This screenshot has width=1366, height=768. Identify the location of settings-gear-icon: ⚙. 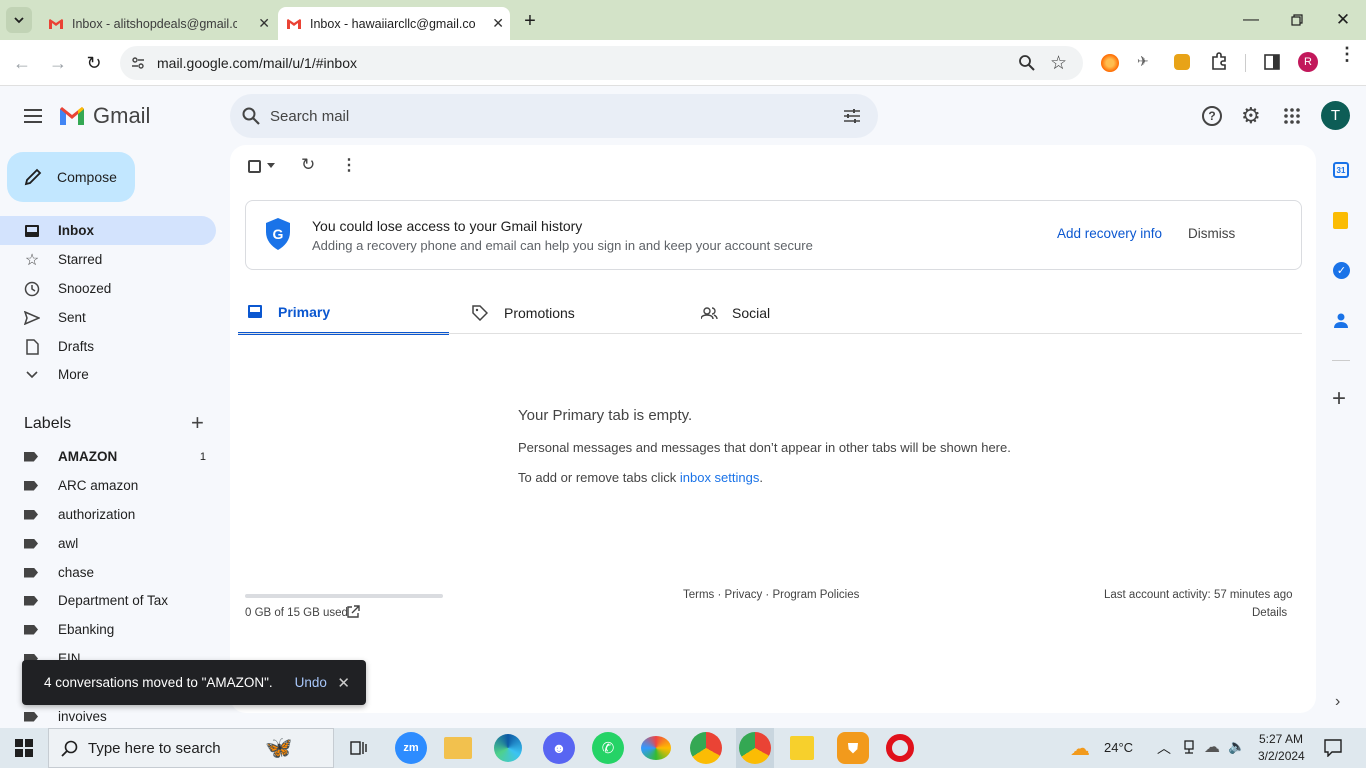
(1251, 116).